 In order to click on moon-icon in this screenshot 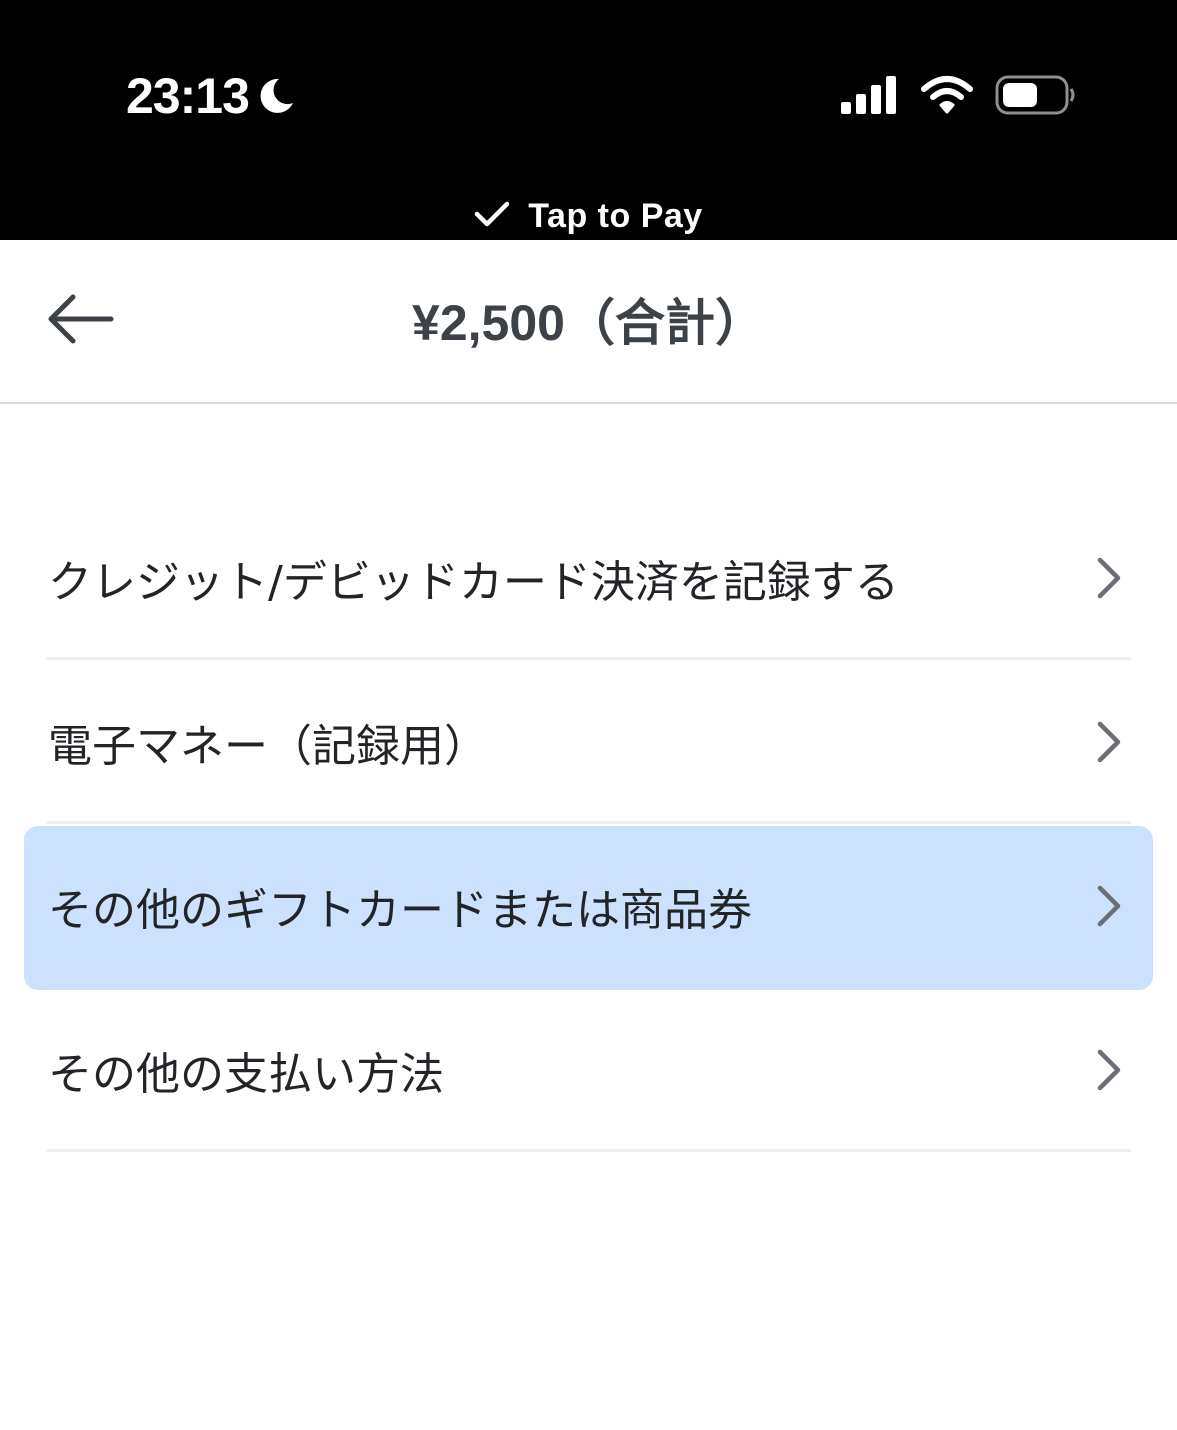, I will do `click(276, 96)`.